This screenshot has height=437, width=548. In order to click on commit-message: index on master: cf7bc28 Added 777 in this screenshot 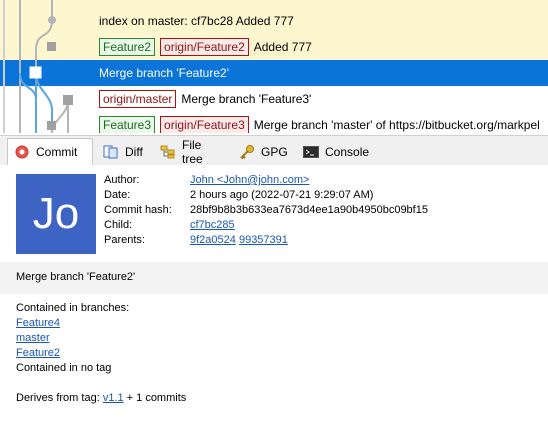, I will do `click(196, 21)`.